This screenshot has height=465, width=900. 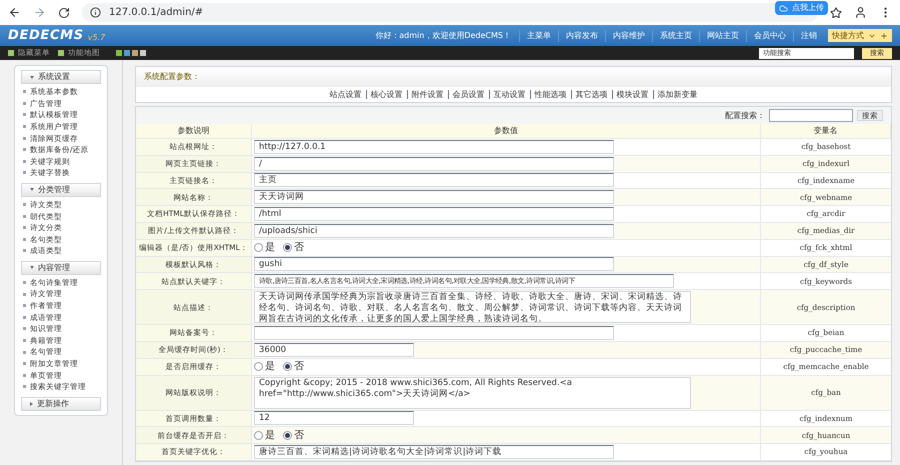 What do you see at coordinates (472, 392) in the screenshot?
I see `textarea-field: Copyright &copy; 2015 - 2018 www.shici365.com, All Rights Reserved.<a href="http://www.shici365.com">天天诗词网</a>` at bounding box center [472, 392].